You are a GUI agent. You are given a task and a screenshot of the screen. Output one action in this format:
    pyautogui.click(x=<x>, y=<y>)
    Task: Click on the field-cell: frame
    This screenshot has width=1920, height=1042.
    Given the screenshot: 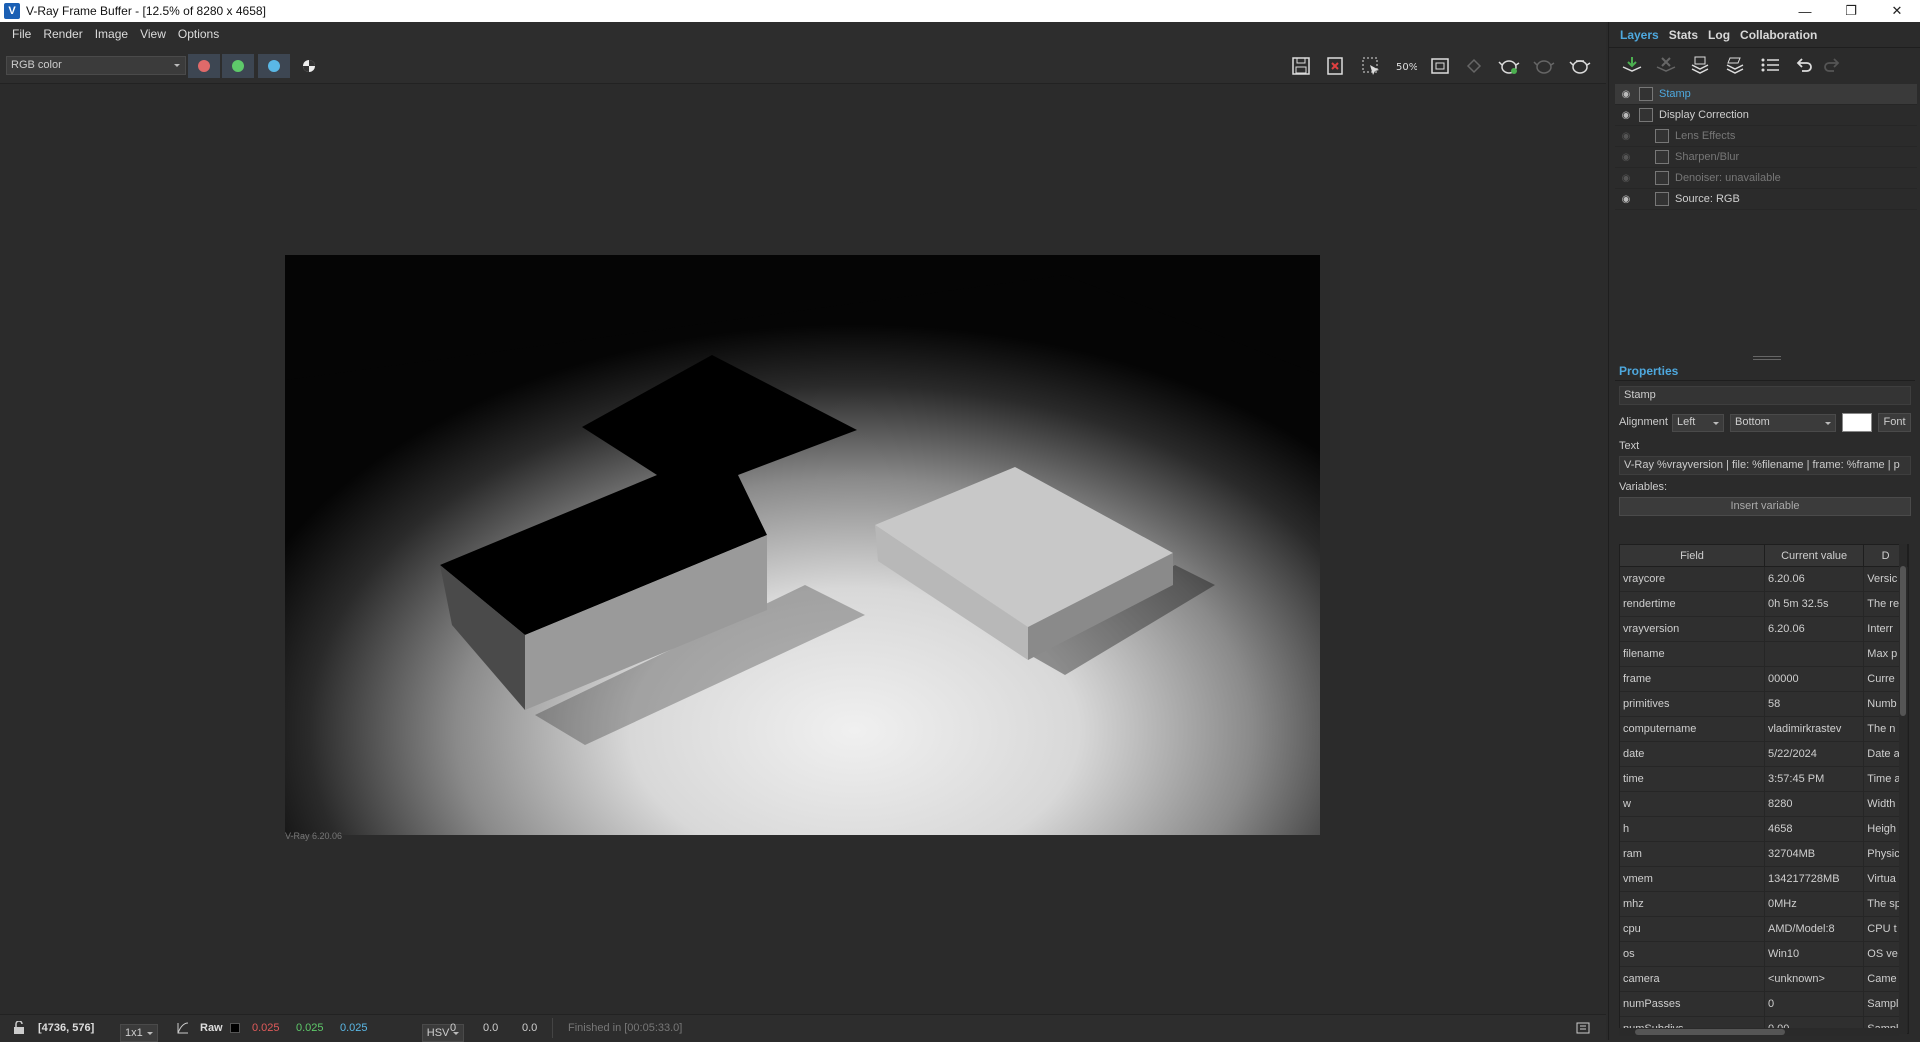 What is the action you would take?
    pyautogui.click(x=1692, y=679)
    